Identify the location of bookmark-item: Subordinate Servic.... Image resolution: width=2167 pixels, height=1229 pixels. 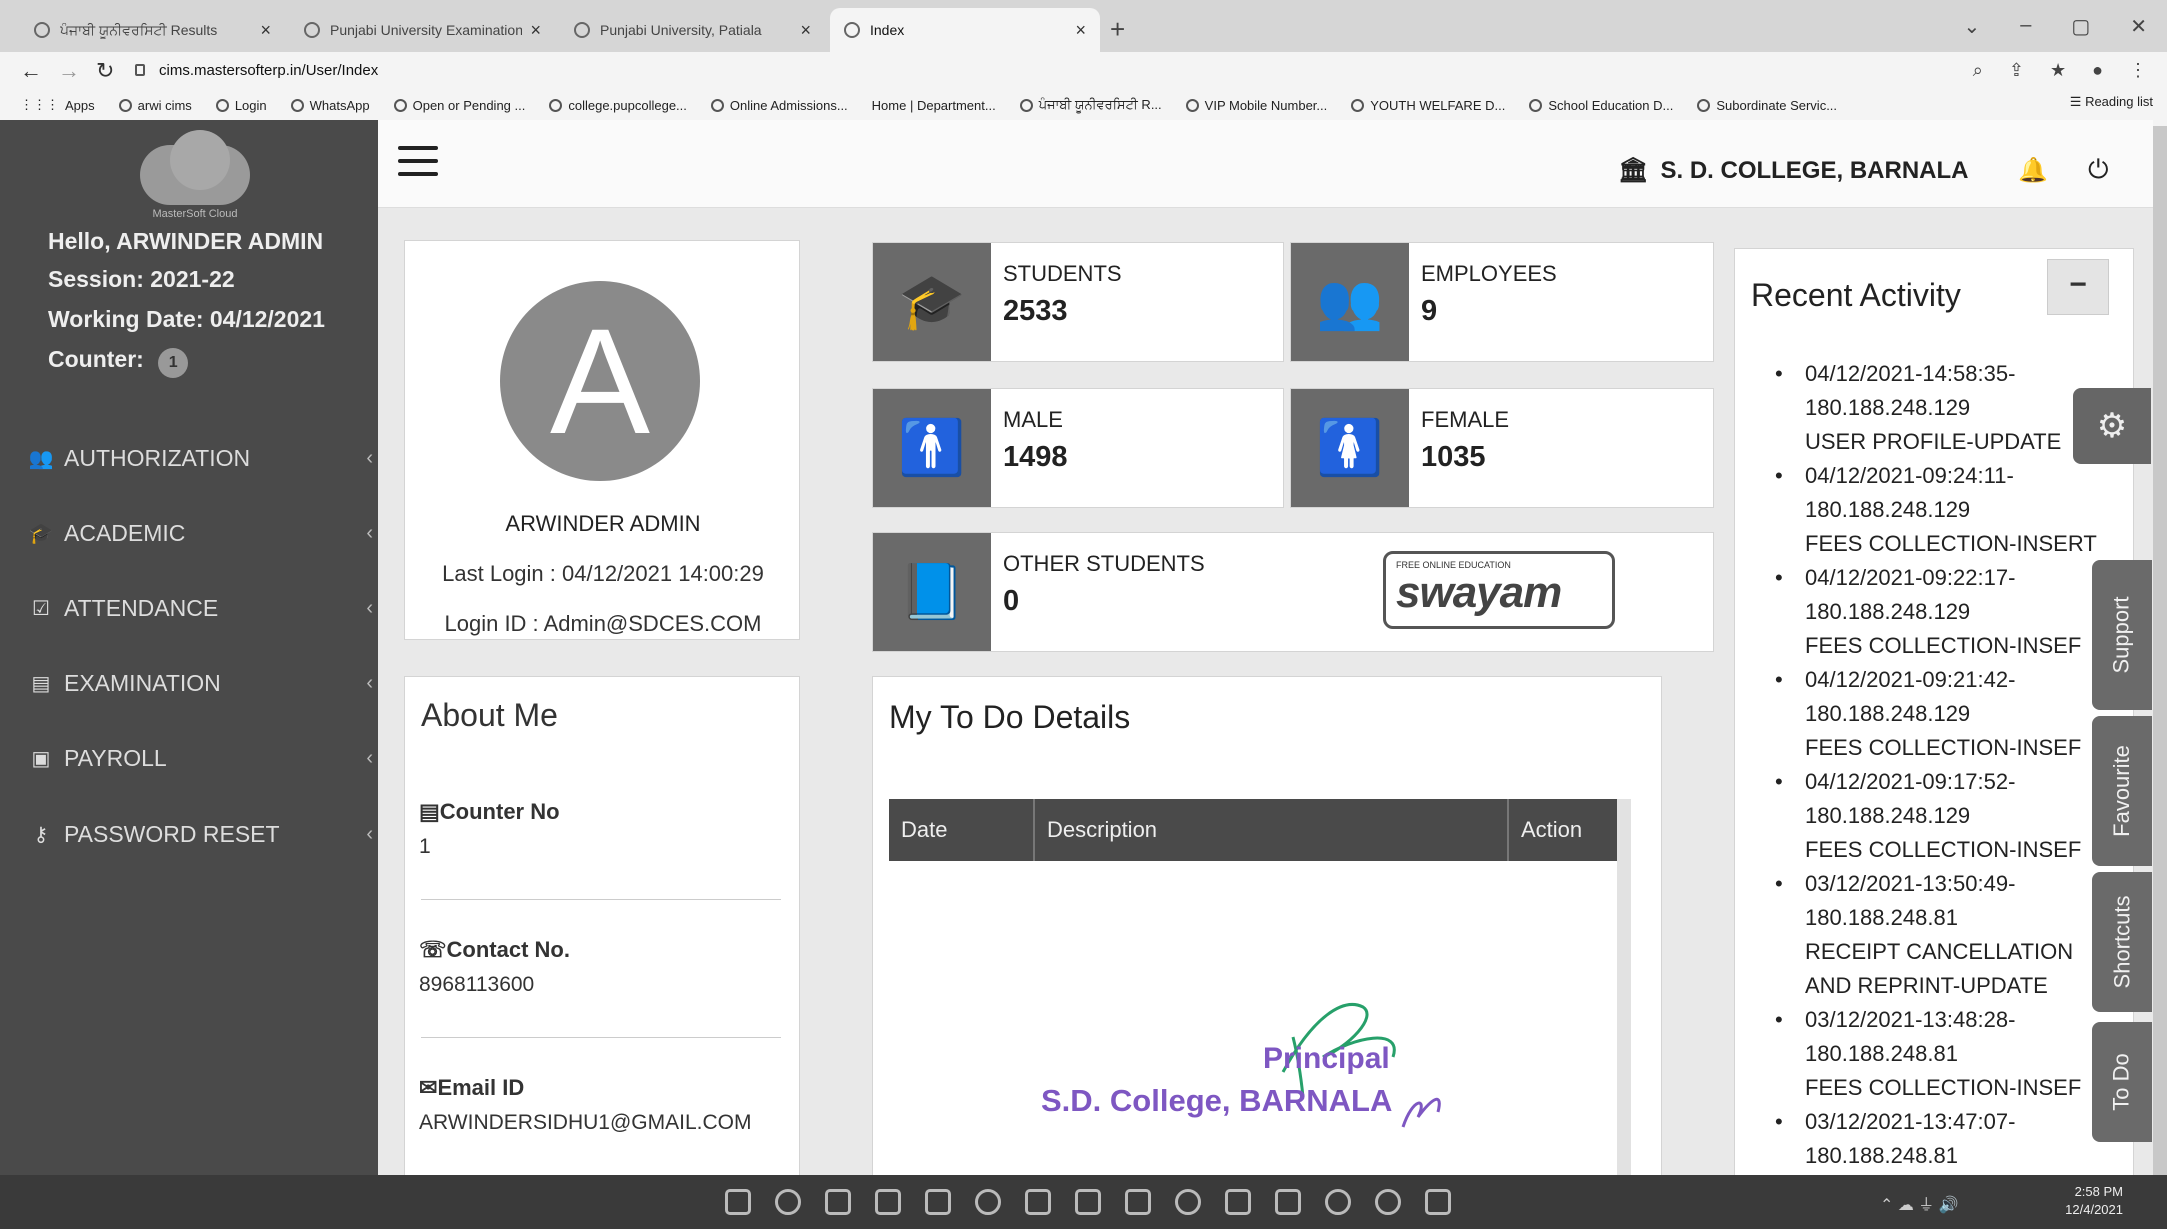
(1767, 105).